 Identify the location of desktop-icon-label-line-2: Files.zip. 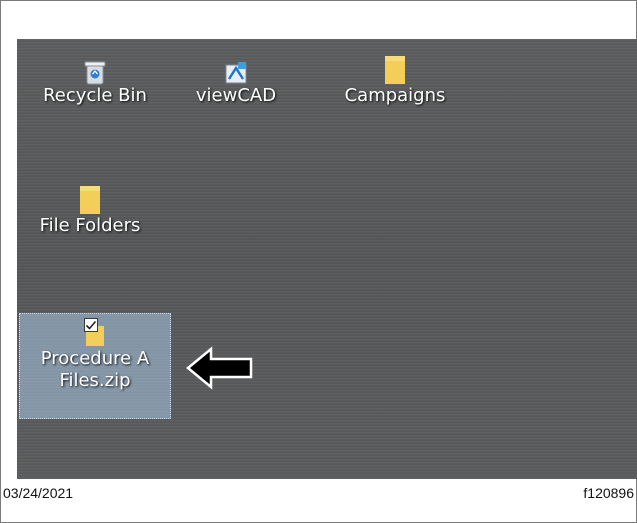
(95, 380).